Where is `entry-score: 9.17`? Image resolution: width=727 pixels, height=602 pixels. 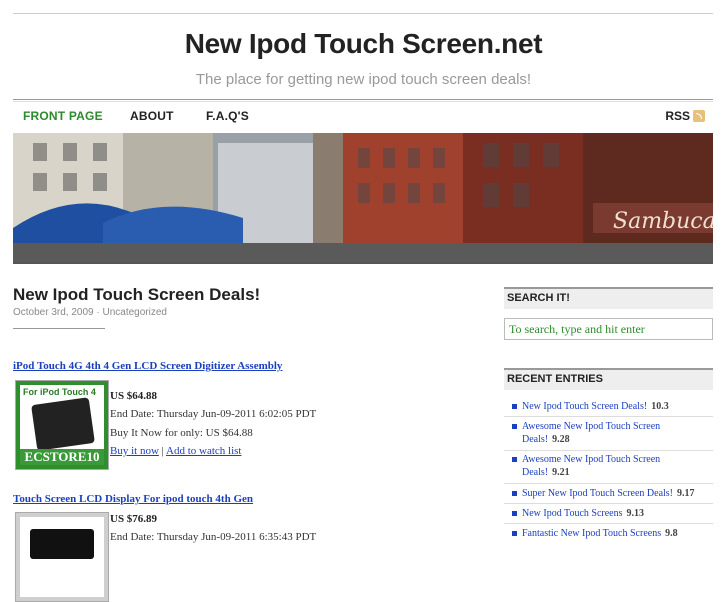 entry-score: 9.17 is located at coordinates (686, 493).